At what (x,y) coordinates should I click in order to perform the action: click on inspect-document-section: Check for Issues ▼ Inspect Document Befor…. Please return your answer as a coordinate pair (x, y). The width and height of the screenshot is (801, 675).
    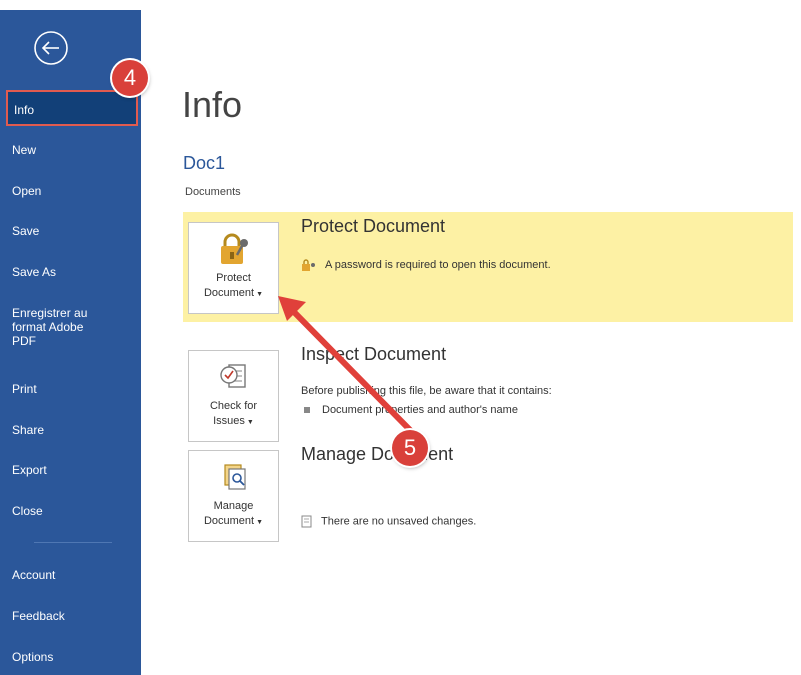
    Looking at the image, I should click on (488, 395).